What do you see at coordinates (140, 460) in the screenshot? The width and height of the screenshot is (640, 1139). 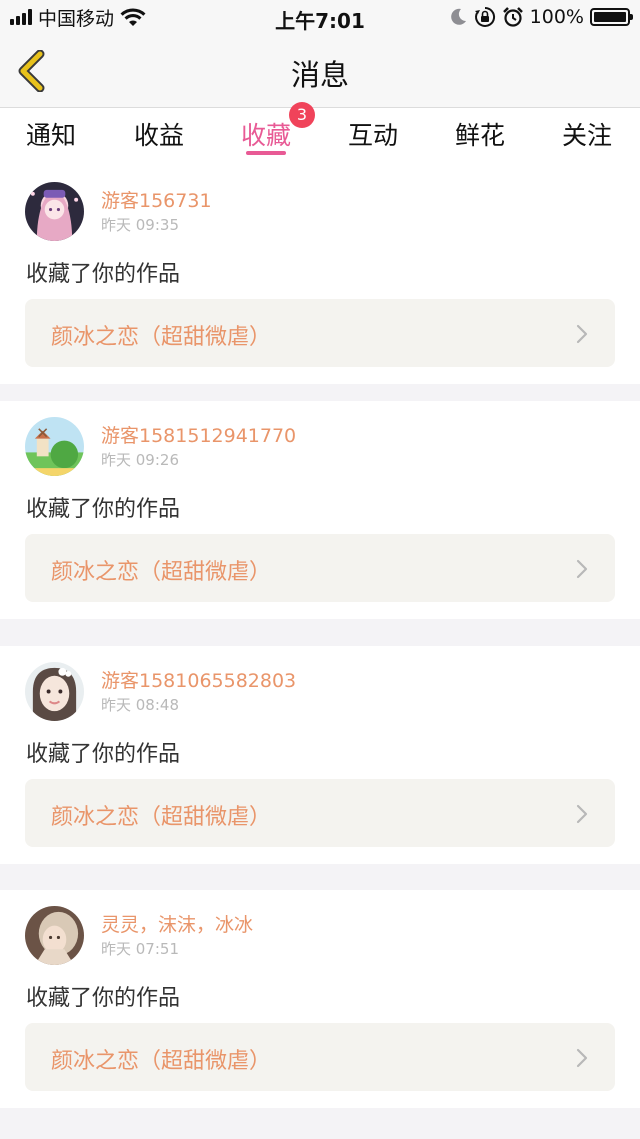 I see `message-time: 昨天 09:26` at bounding box center [140, 460].